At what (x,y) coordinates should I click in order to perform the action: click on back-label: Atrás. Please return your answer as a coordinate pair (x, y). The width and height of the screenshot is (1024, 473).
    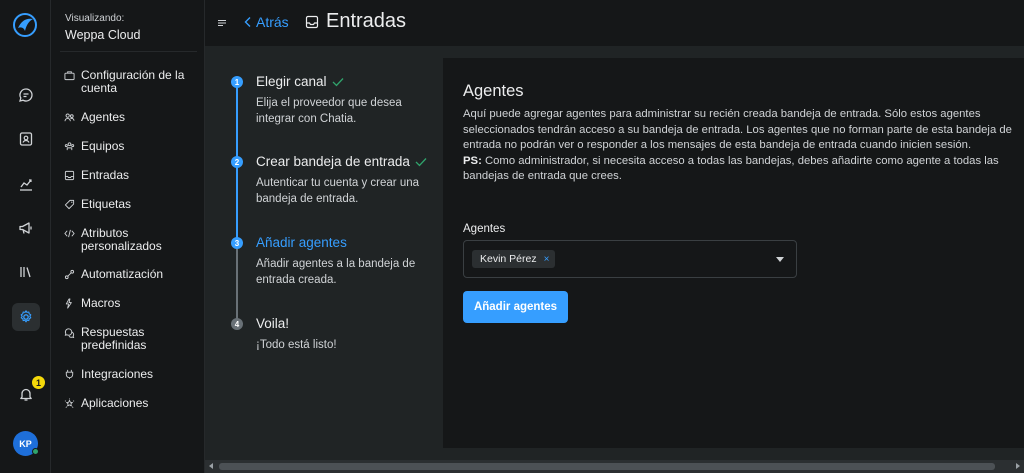
    Looking at the image, I should click on (272, 22).